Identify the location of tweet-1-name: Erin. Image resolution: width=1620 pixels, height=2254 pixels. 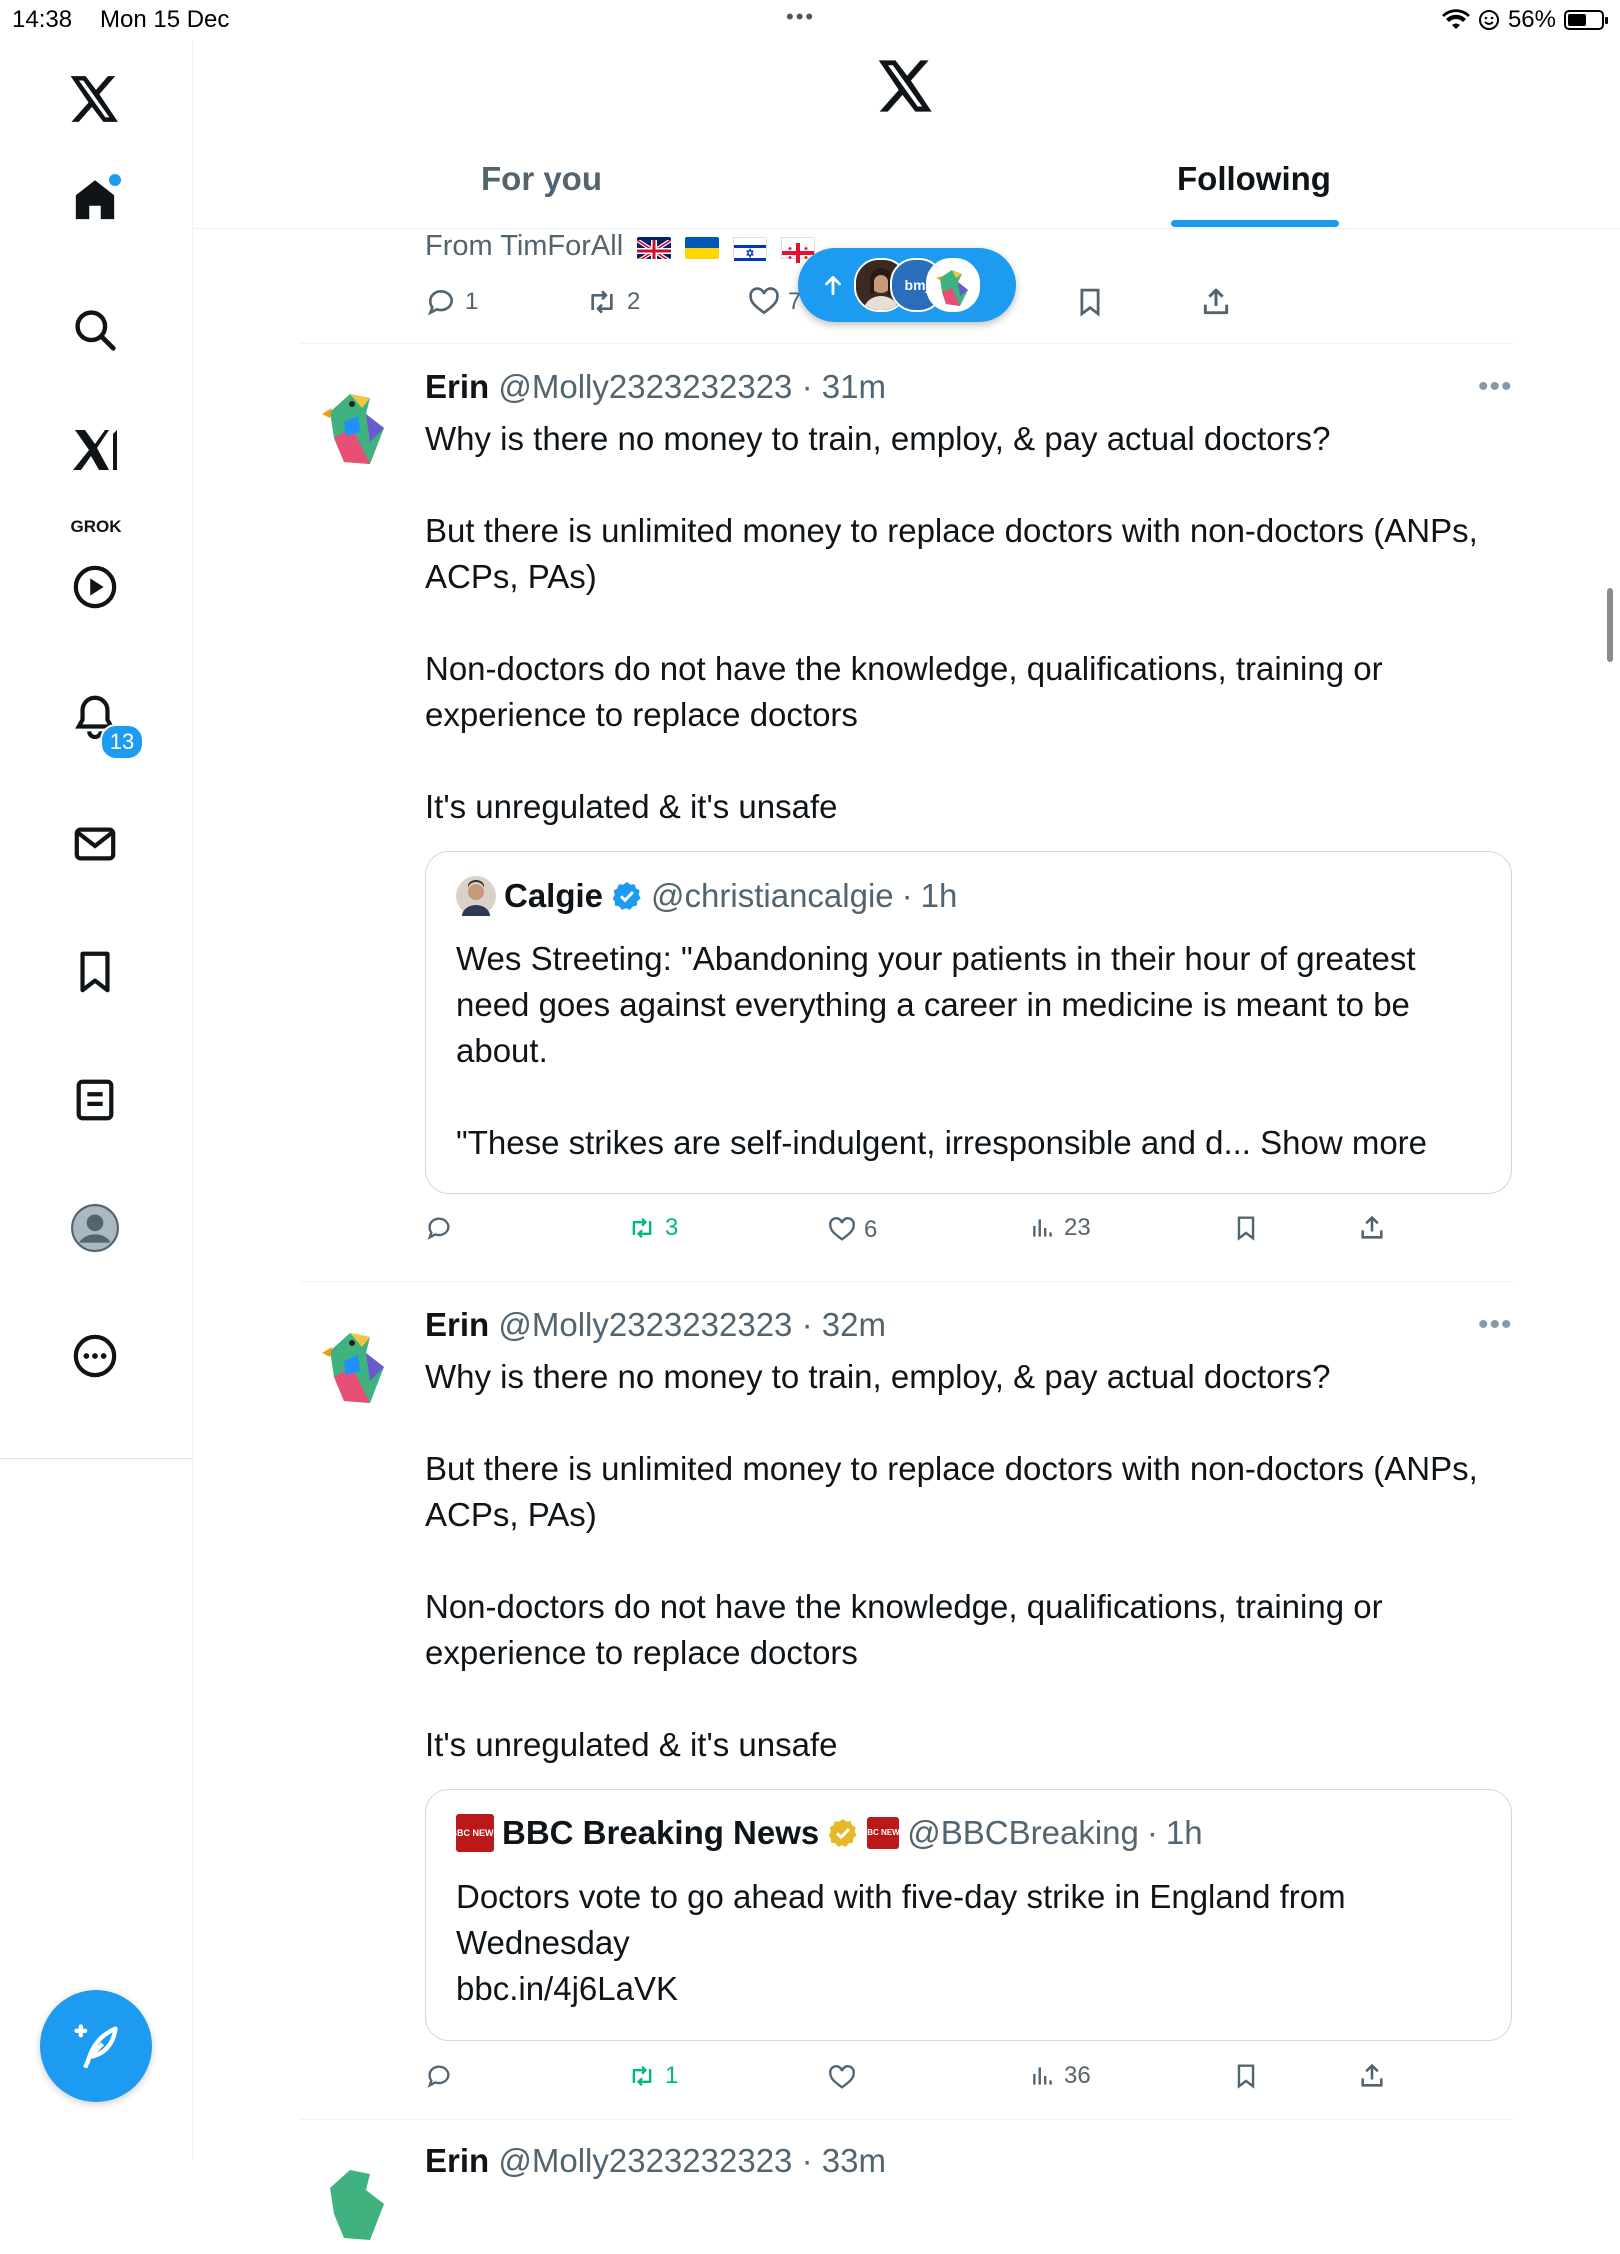
(457, 386).